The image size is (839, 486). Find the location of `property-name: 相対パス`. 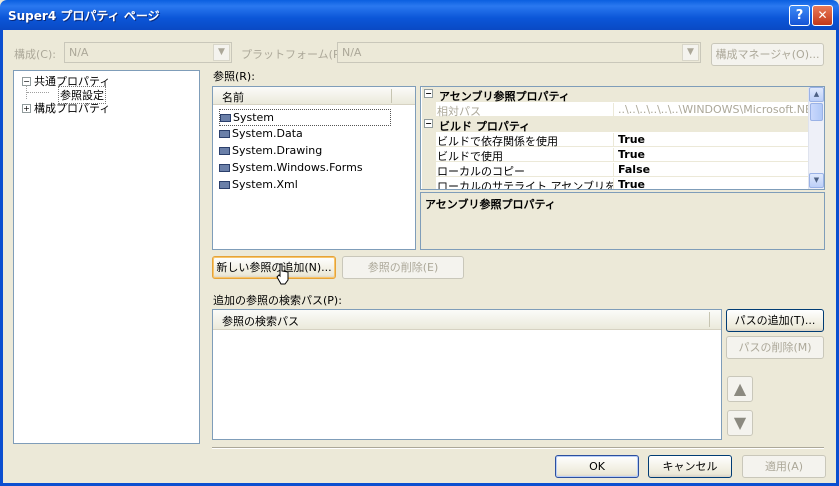

property-name: 相対パス is located at coordinates (525, 110).